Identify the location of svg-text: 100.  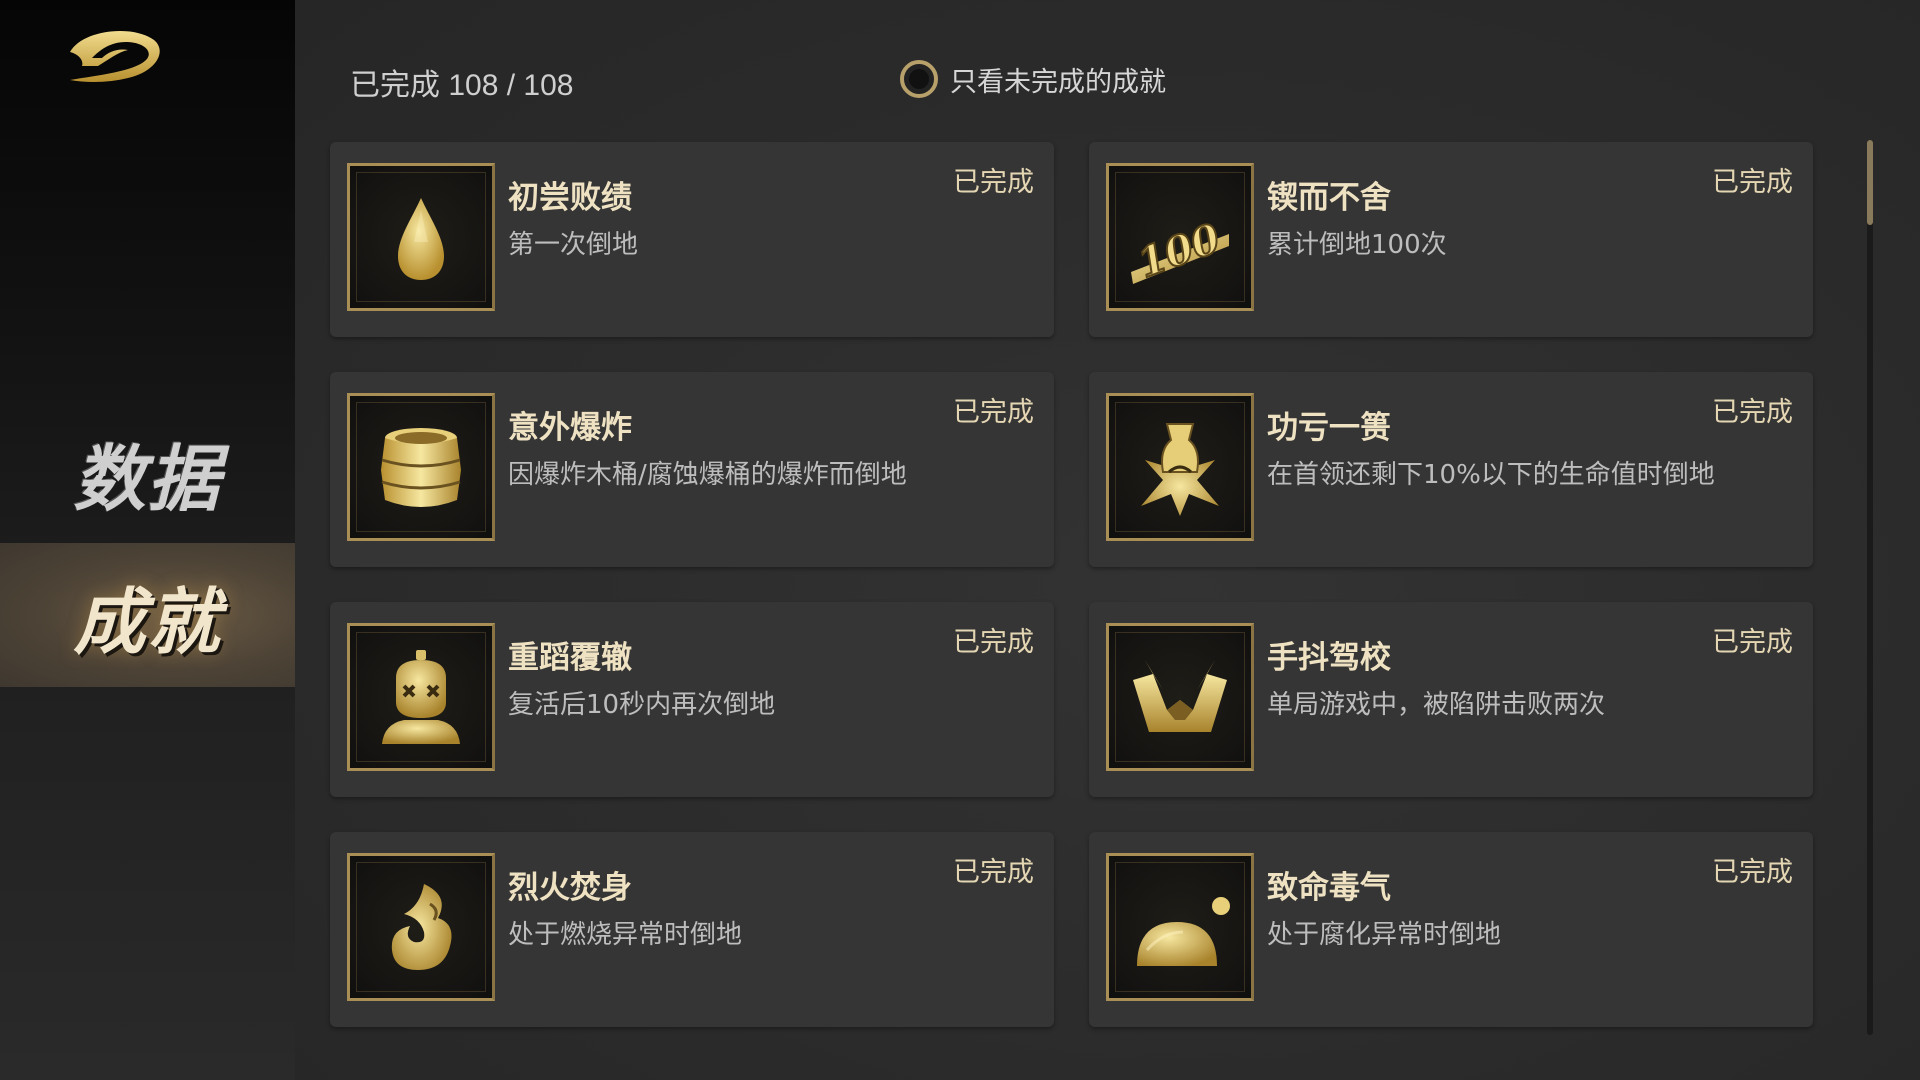
(1179, 250).